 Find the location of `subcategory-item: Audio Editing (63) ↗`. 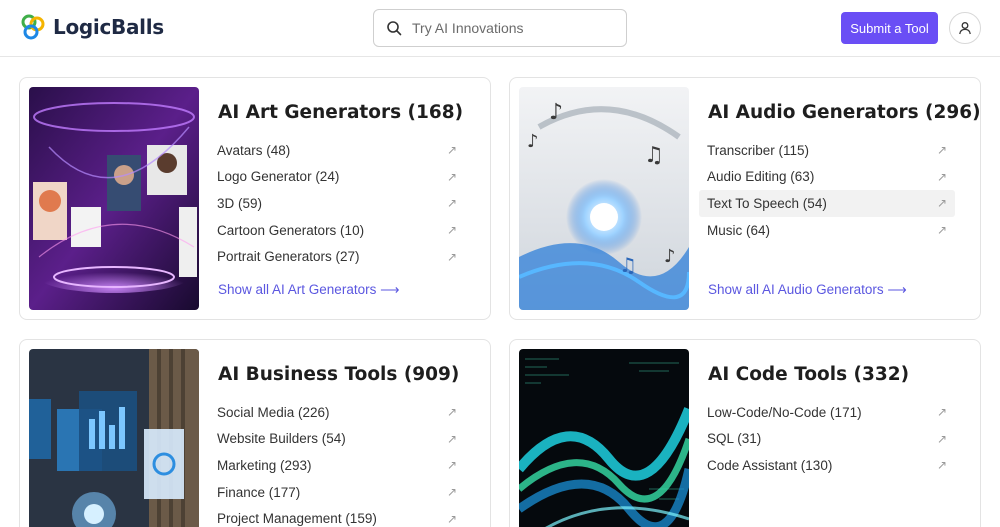

subcategory-item: Audio Editing (63) ↗ is located at coordinates (827, 177).